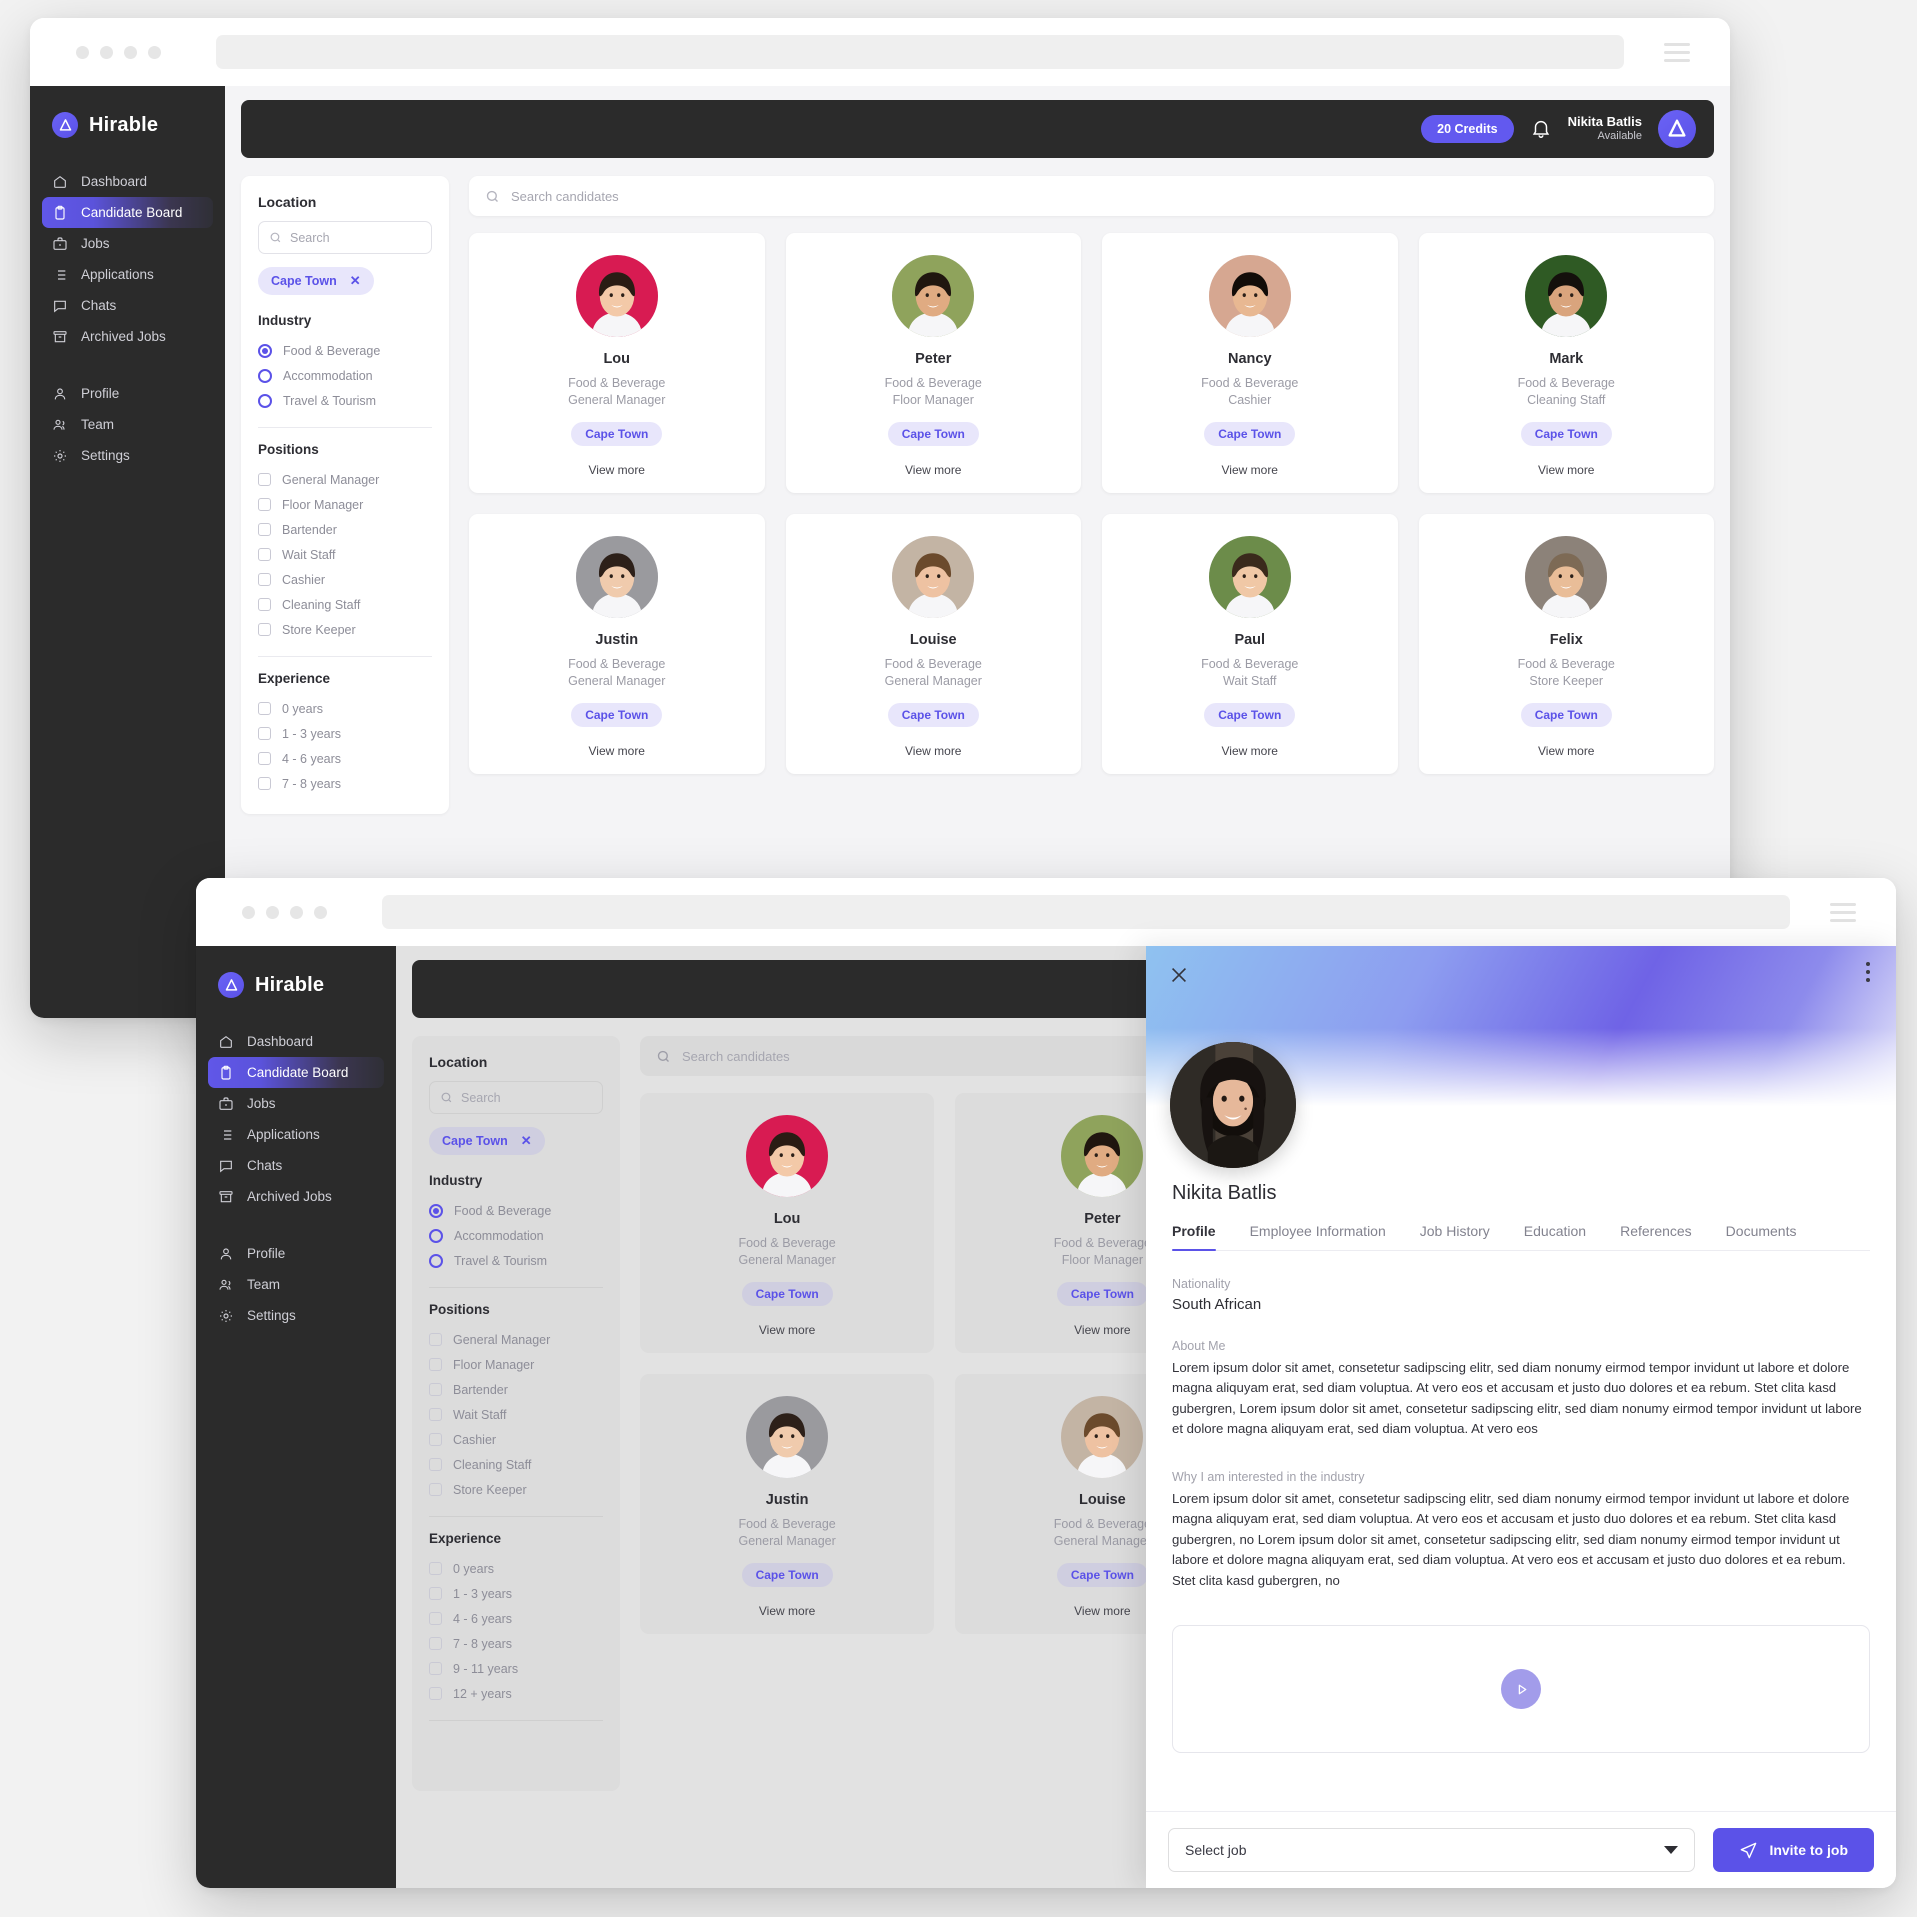  What do you see at coordinates (1455, 1236) in the screenshot?
I see `tab-job-history: Job History` at bounding box center [1455, 1236].